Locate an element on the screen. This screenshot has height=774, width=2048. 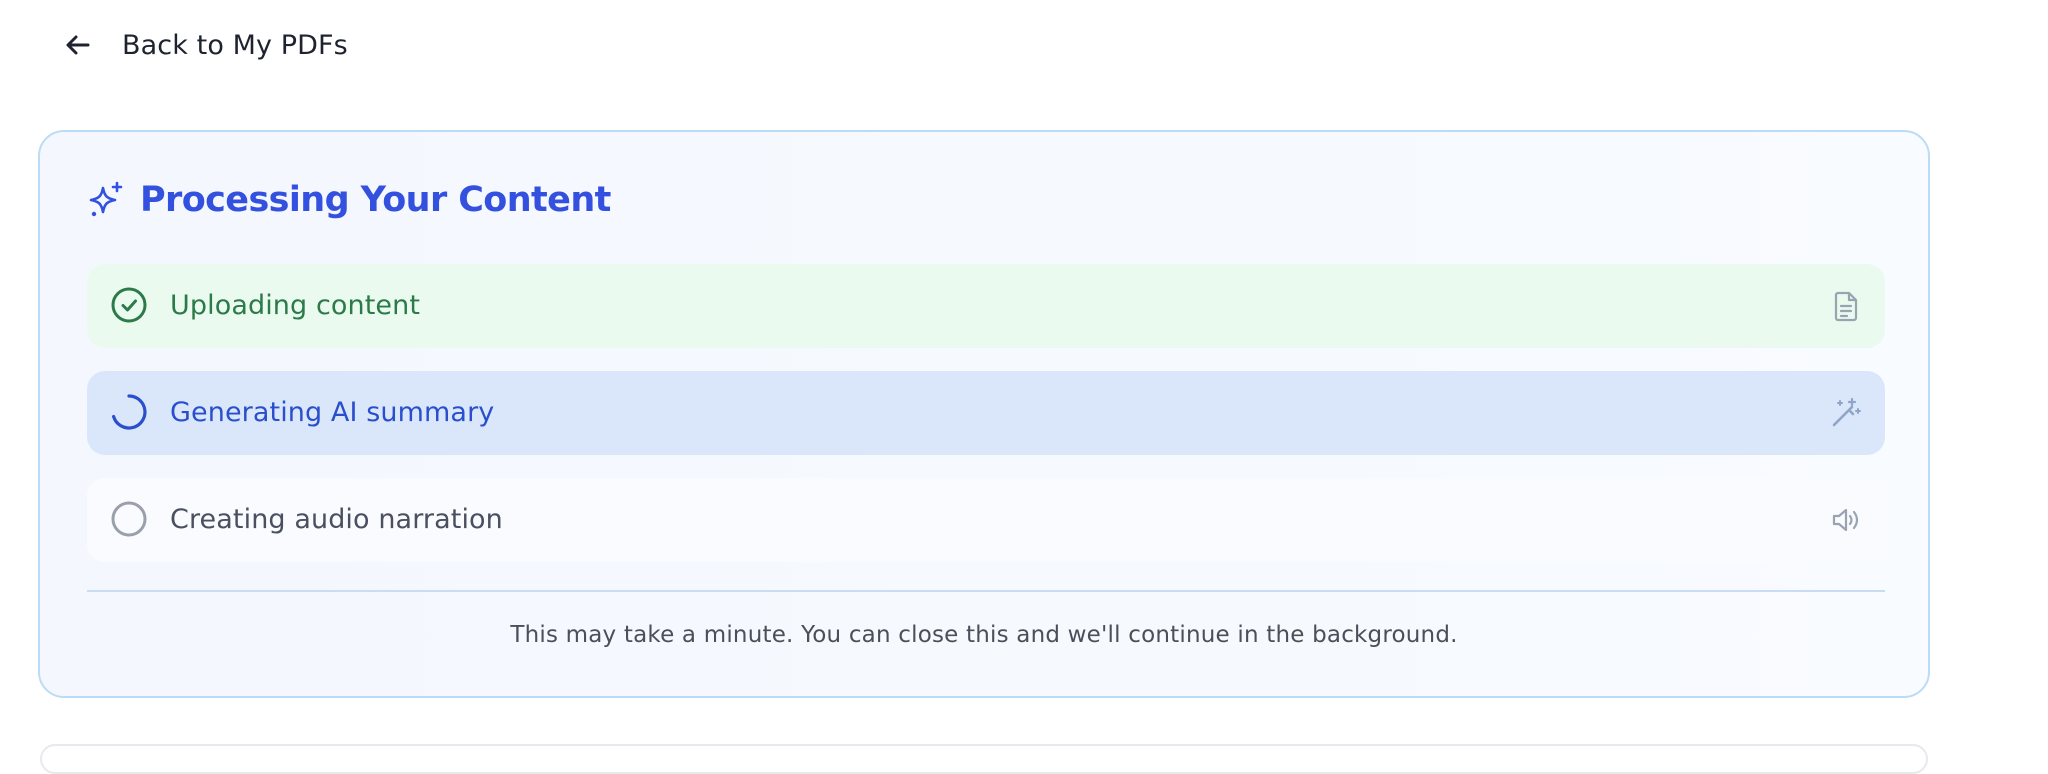
document-icon is located at coordinates (1846, 306).